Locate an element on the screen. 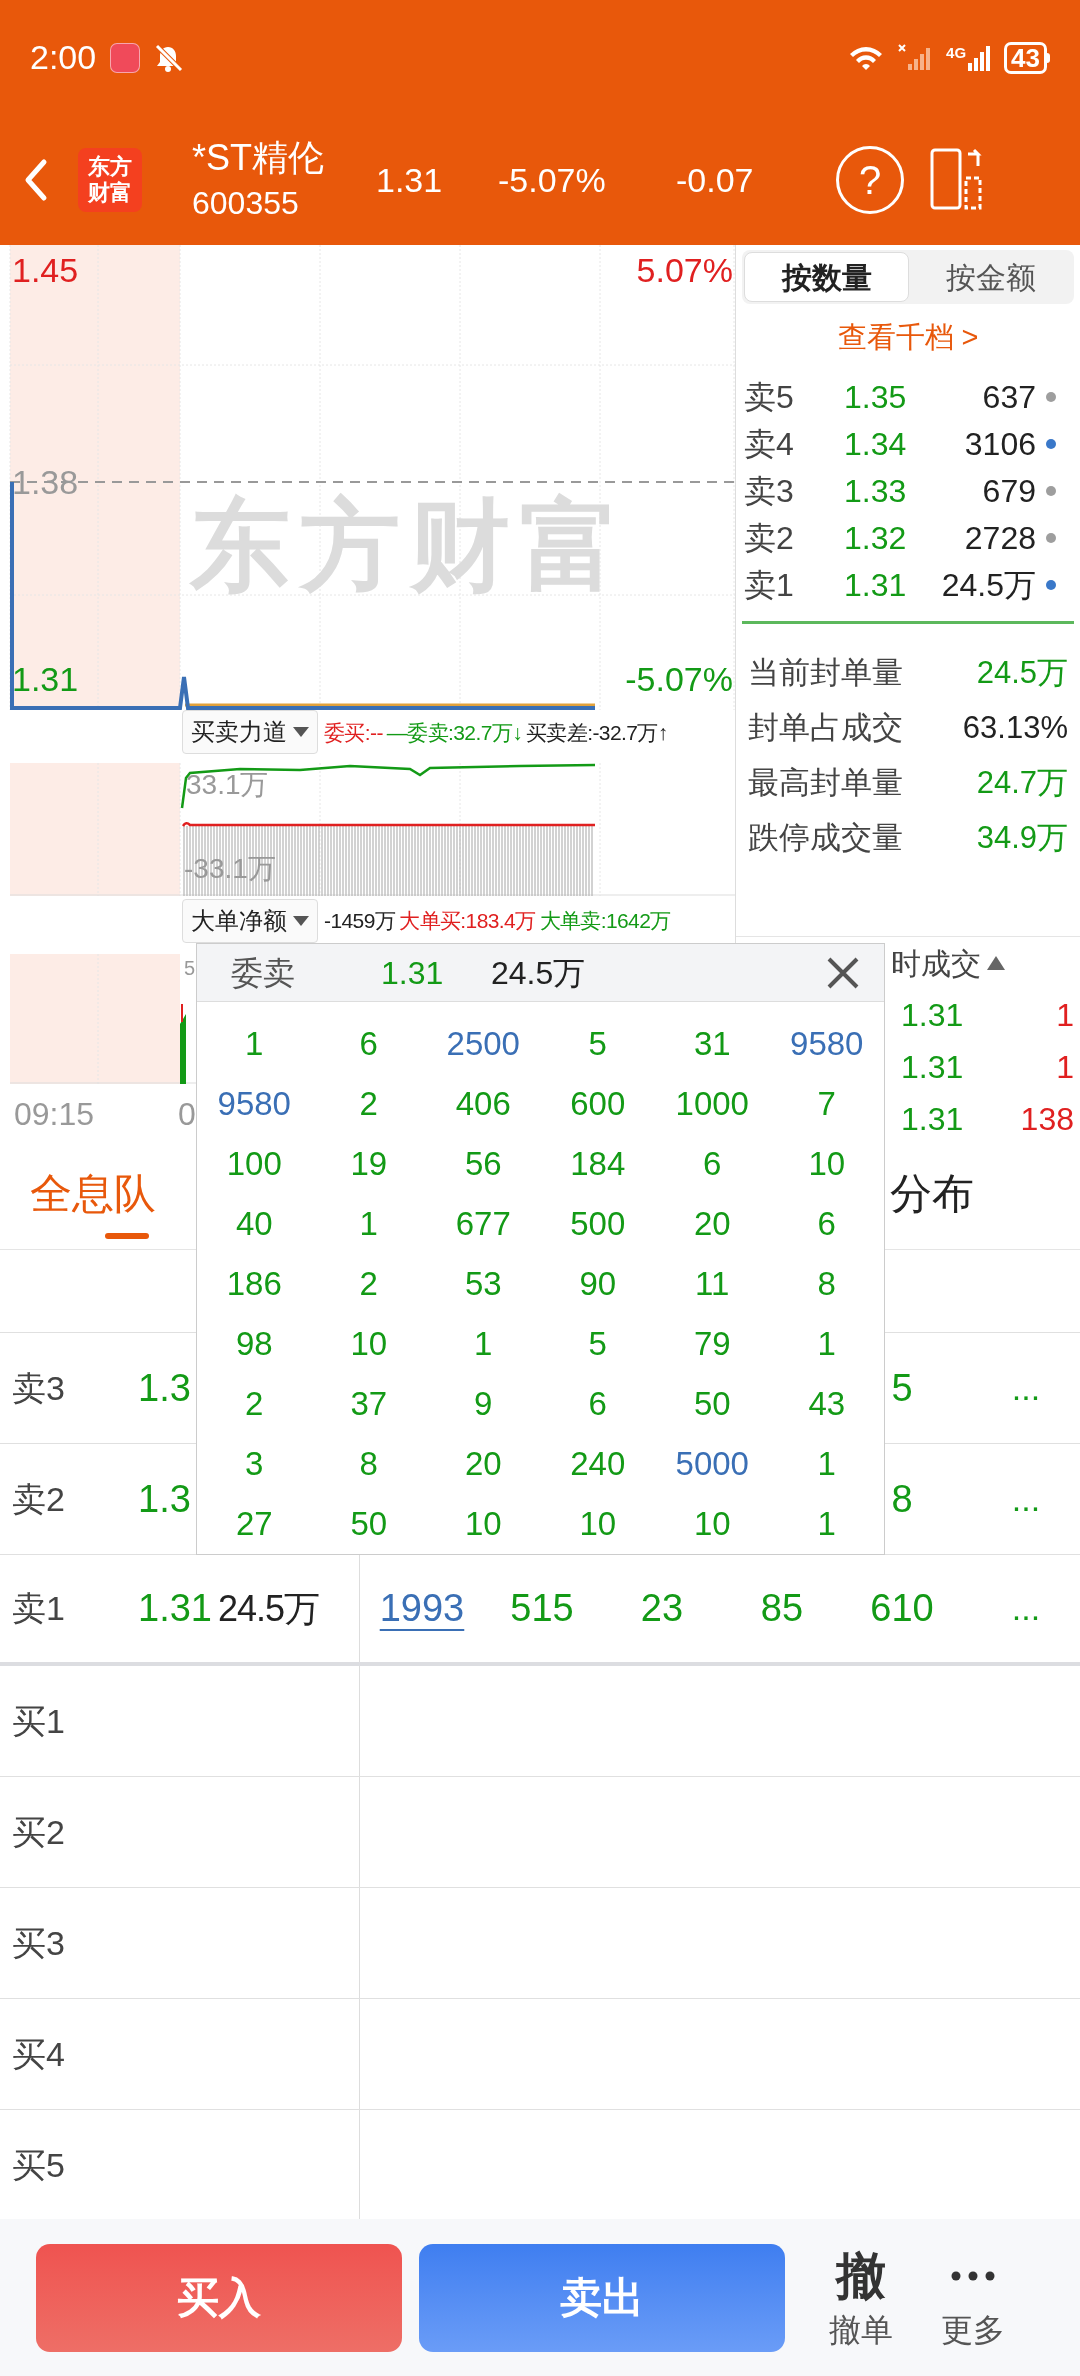 Image resolution: width=1080 pixels, height=2376 pixels. ask-level-label: 卖2 is located at coordinates (769, 539).